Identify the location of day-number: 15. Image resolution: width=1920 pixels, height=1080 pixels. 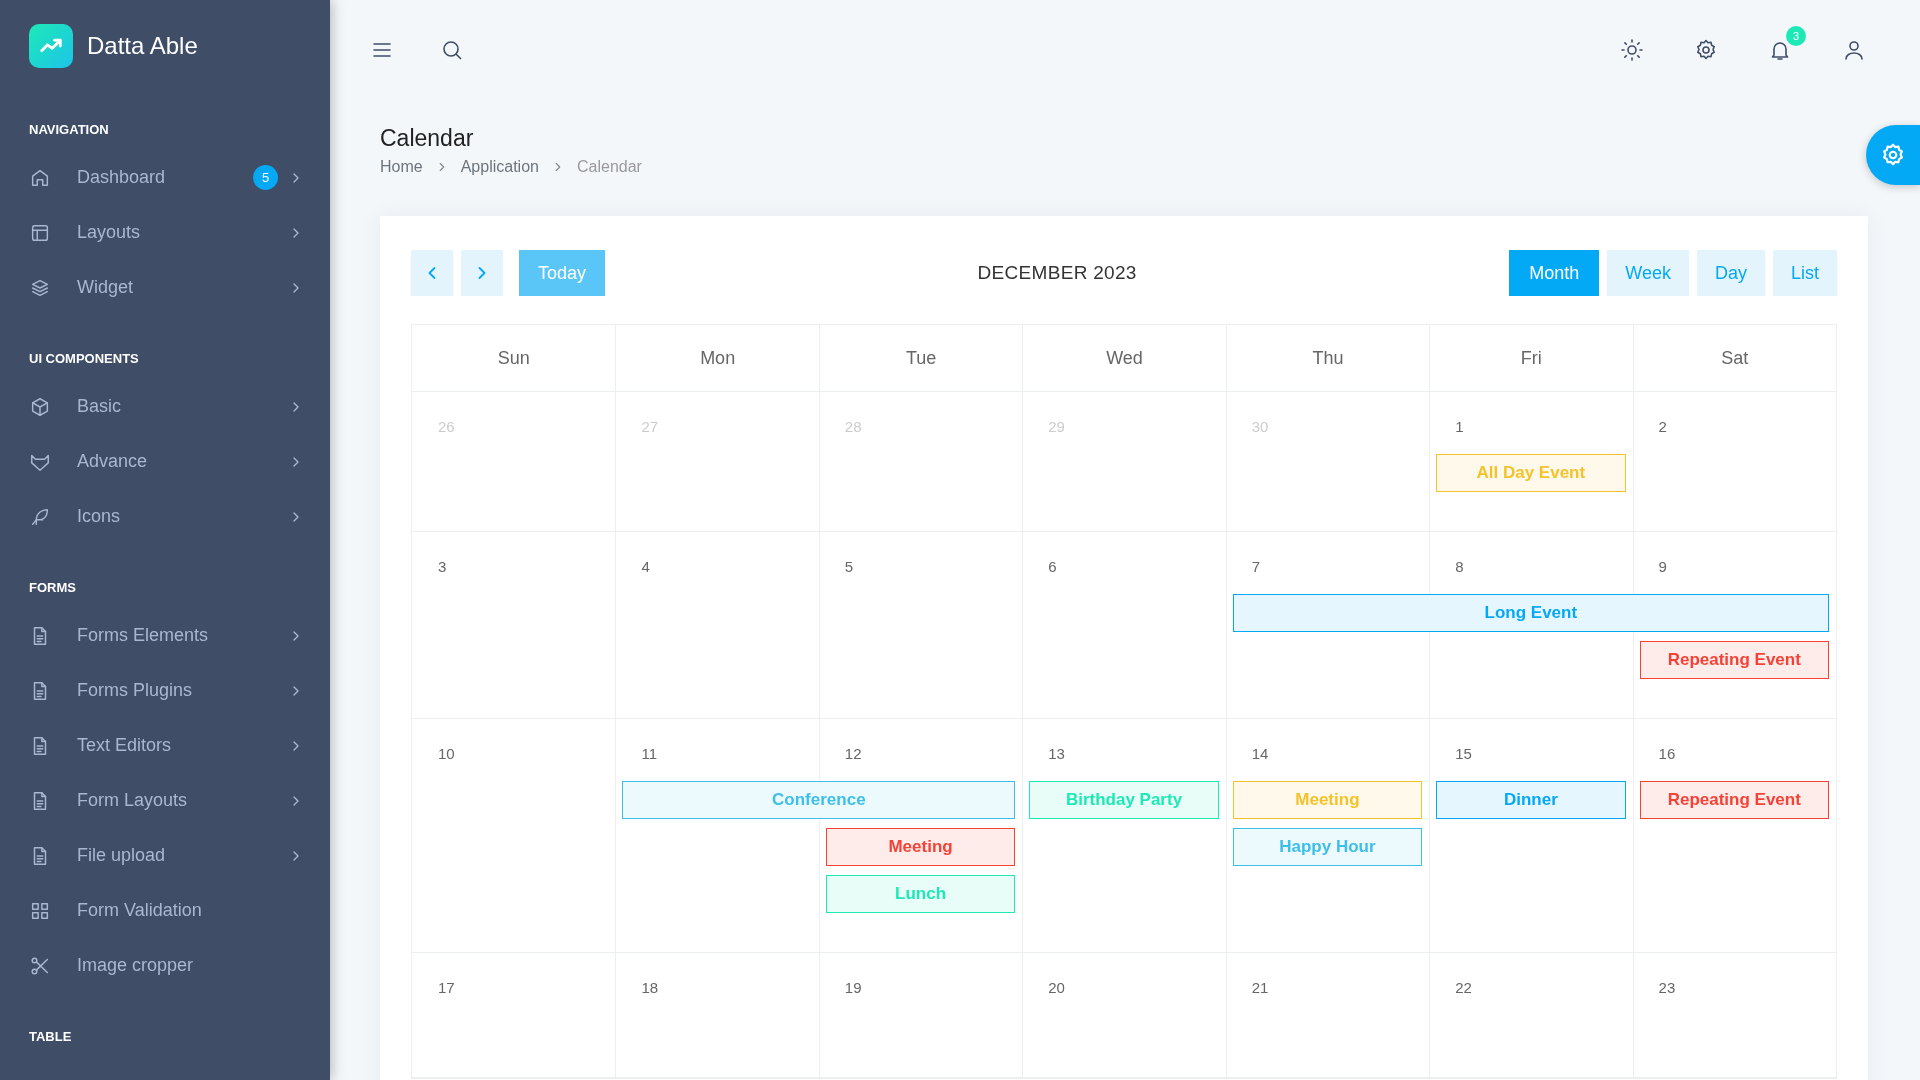
(1463, 754).